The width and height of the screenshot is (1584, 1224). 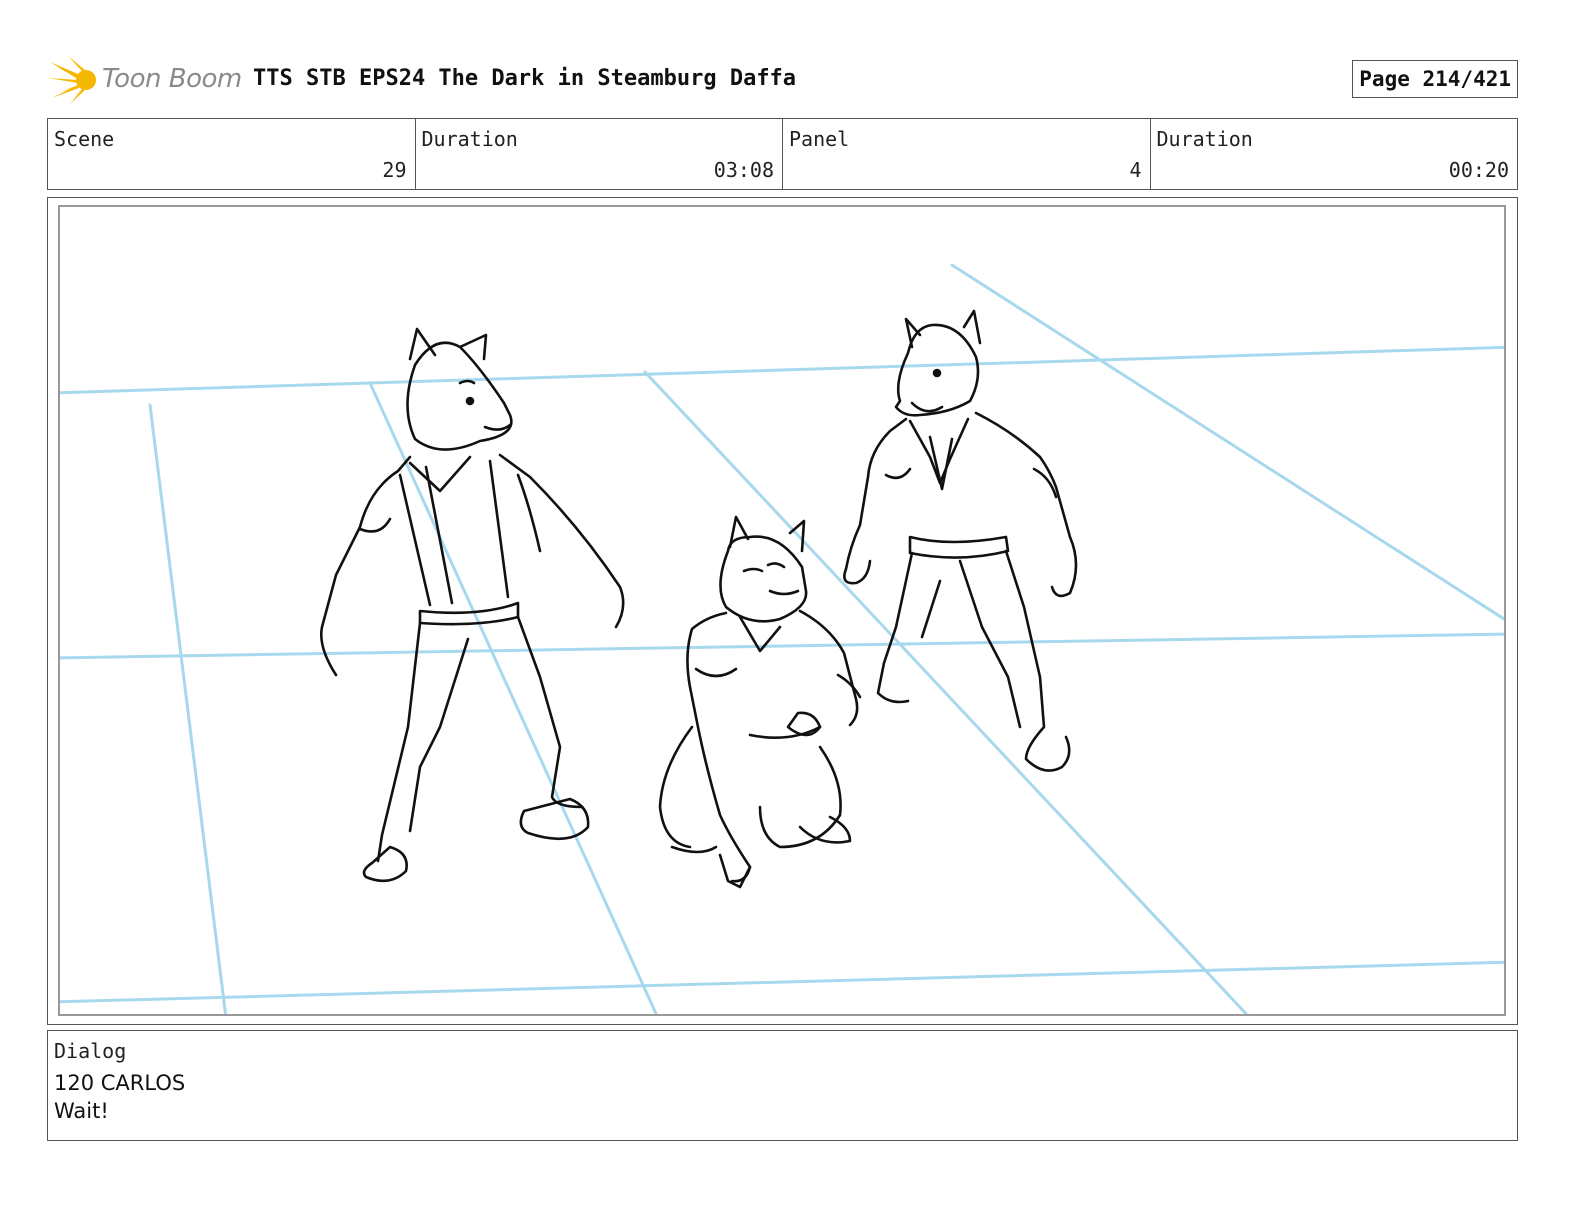 What do you see at coordinates (967, 154) in the screenshot?
I see `panel-cell: Panel 4` at bounding box center [967, 154].